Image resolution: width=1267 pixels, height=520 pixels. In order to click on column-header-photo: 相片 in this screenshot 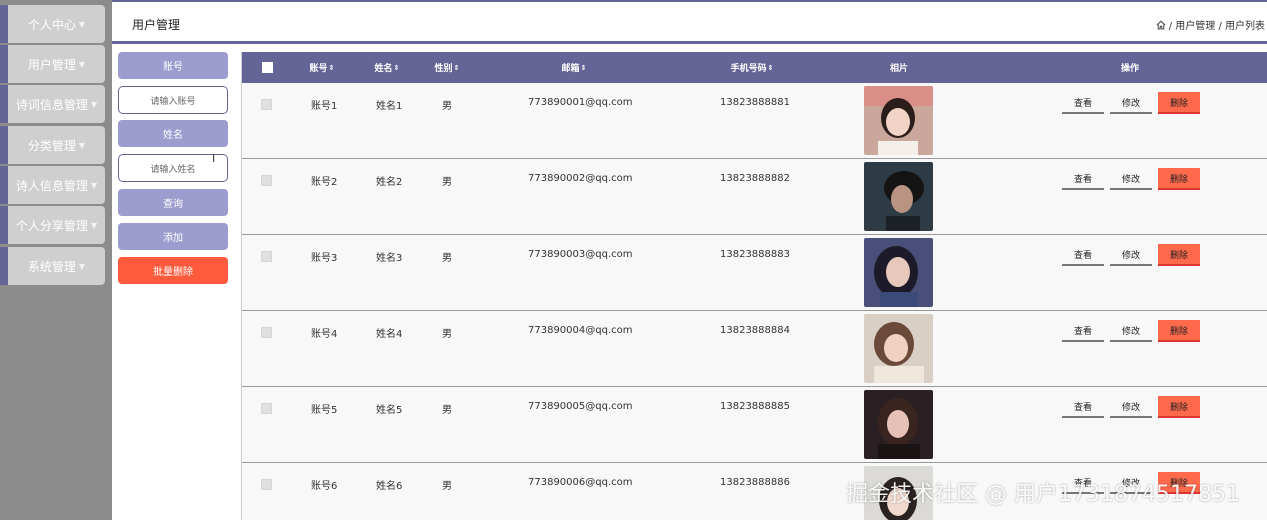, I will do `click(898, 69)`.